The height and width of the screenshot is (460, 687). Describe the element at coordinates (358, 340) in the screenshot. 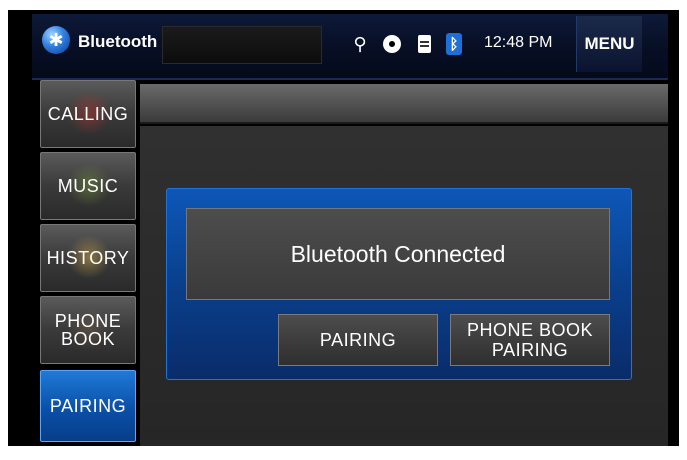

I see `pairing-button: PAIRING` at that location.